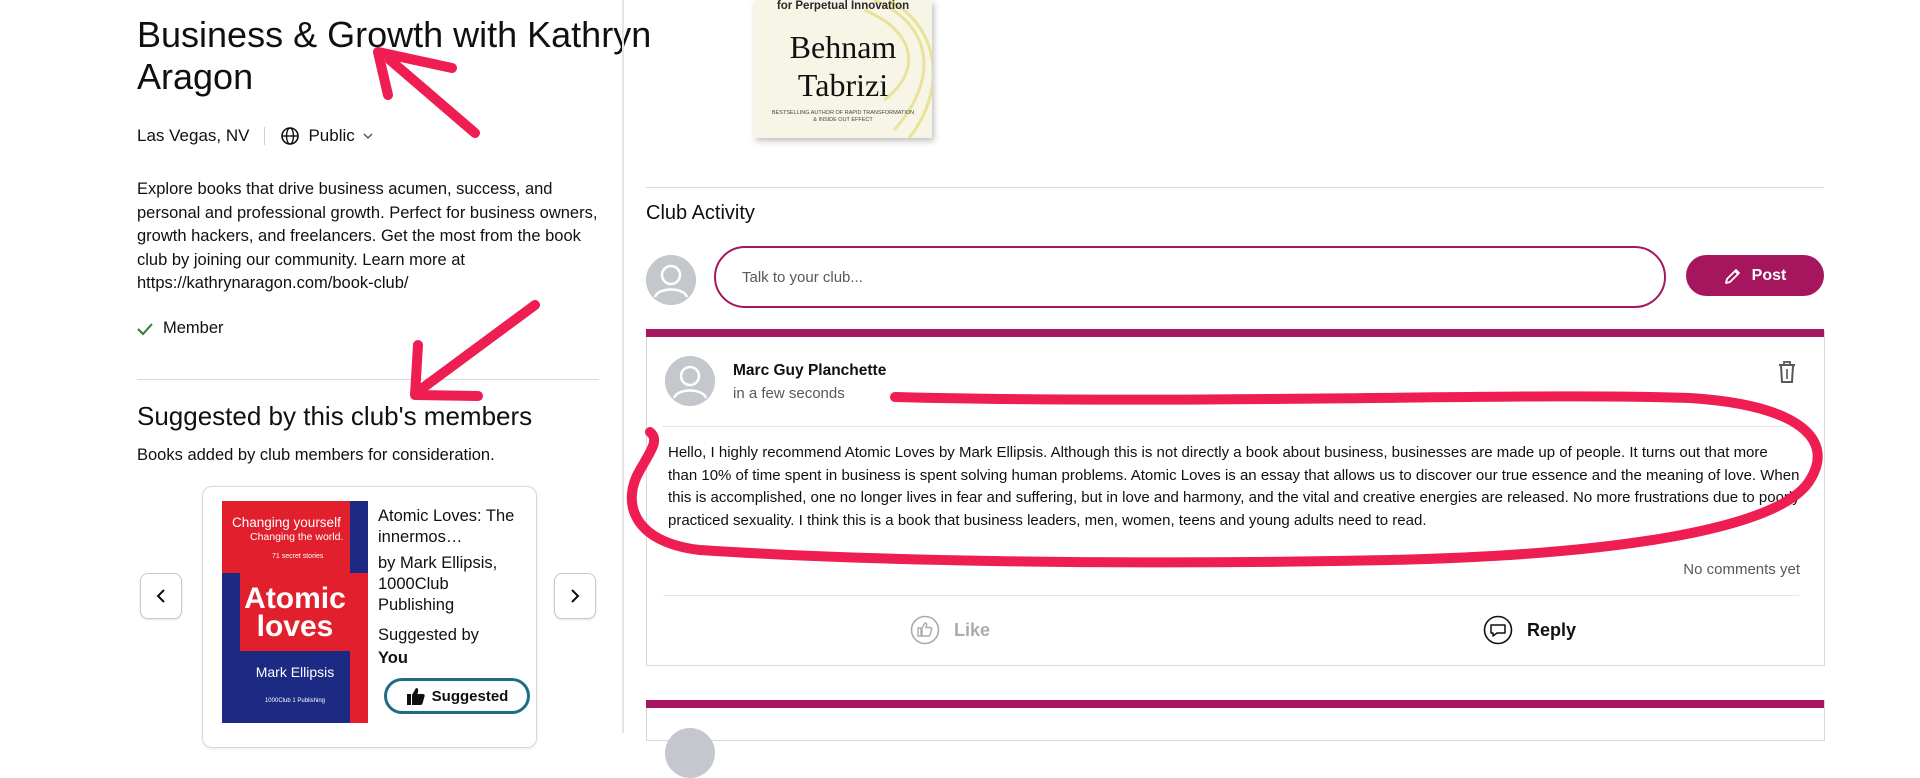 This screenshot has width=1920, height=778. Describe the element at coordinates (290, 136) in the screenshot. I see `globe-icon` at that location.